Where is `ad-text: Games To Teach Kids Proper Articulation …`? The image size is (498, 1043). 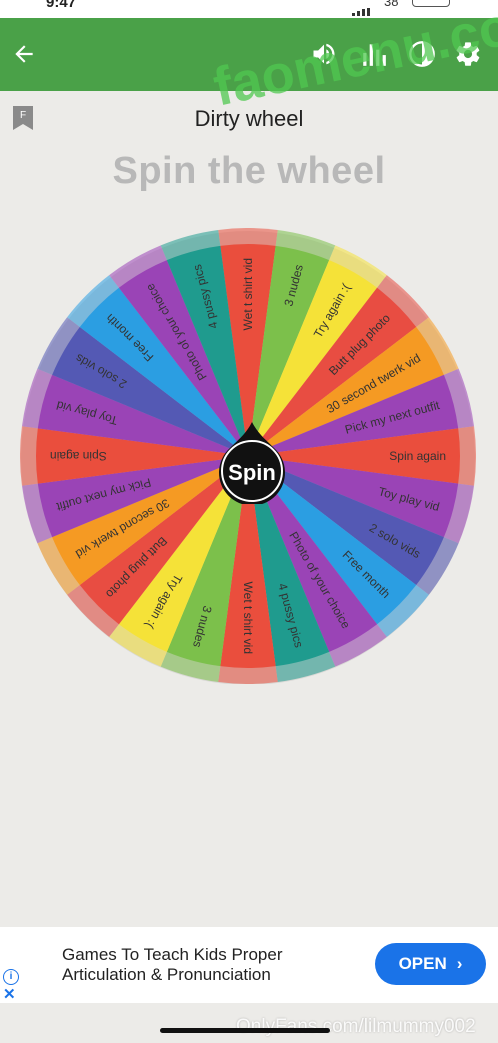
ad-text: Games To Teach Kids Proper Articulation … is located at coordinates (212, 965).